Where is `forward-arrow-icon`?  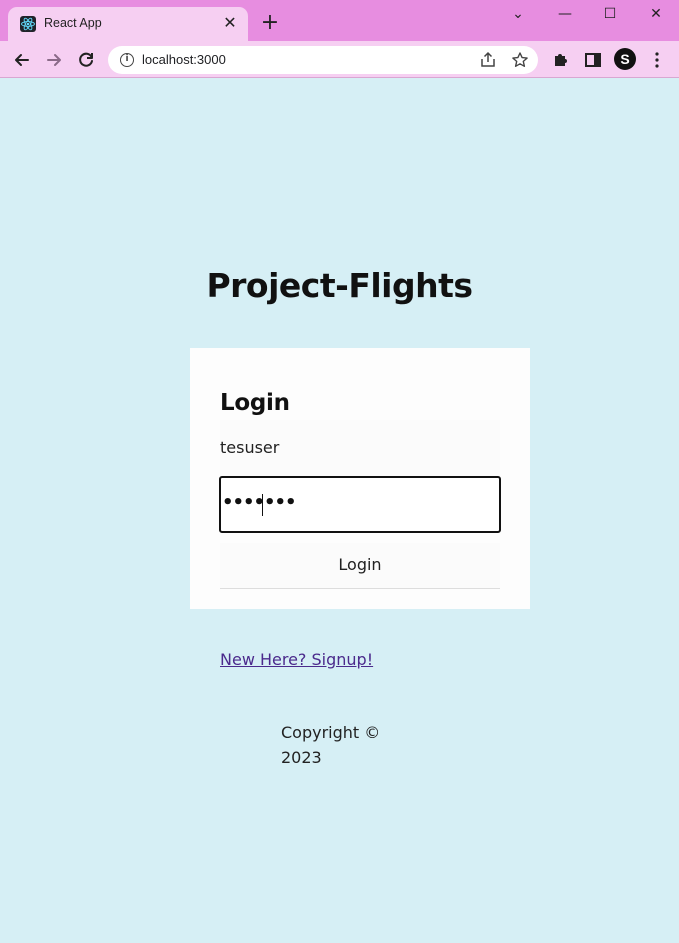 forward-arrow-icon is located at coordinates (54, 60).